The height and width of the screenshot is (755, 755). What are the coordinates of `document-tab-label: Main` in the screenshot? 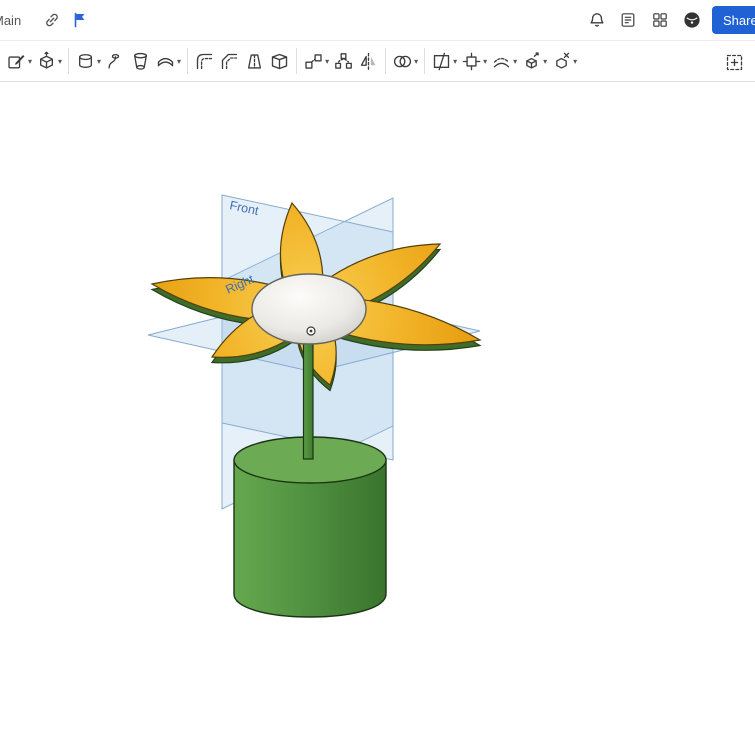 It's located at (10, 20).